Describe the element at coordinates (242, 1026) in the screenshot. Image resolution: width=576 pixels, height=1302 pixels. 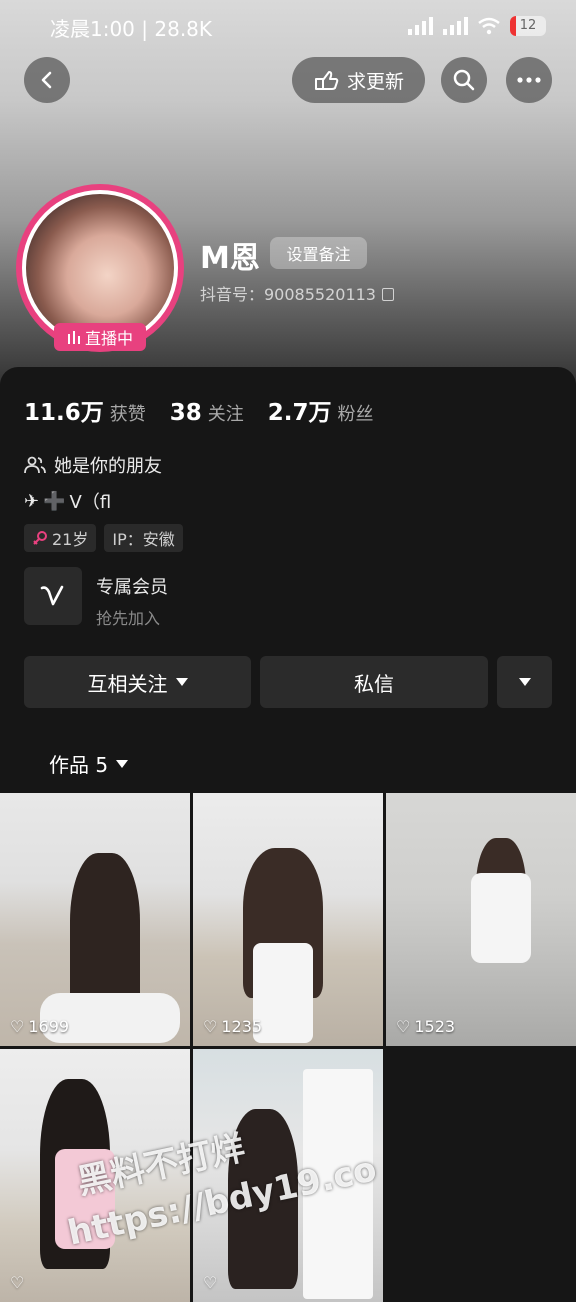
I see `likes-count: 1235` at that location.